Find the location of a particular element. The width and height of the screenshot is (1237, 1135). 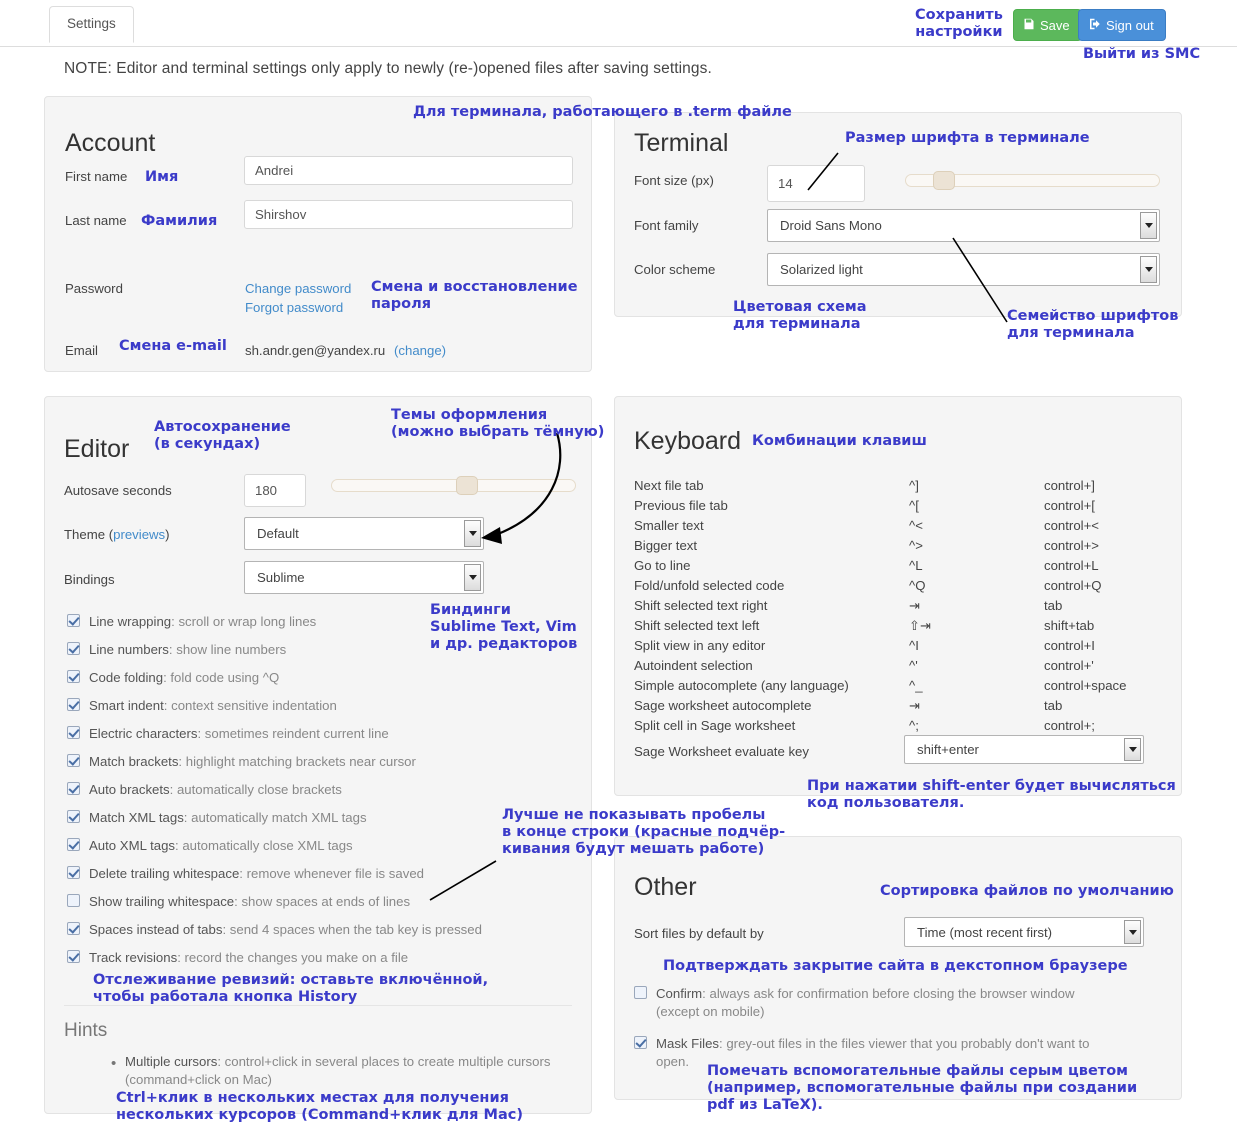

shortcut-action: Shift selected text left is located at coordinates (697, 625).